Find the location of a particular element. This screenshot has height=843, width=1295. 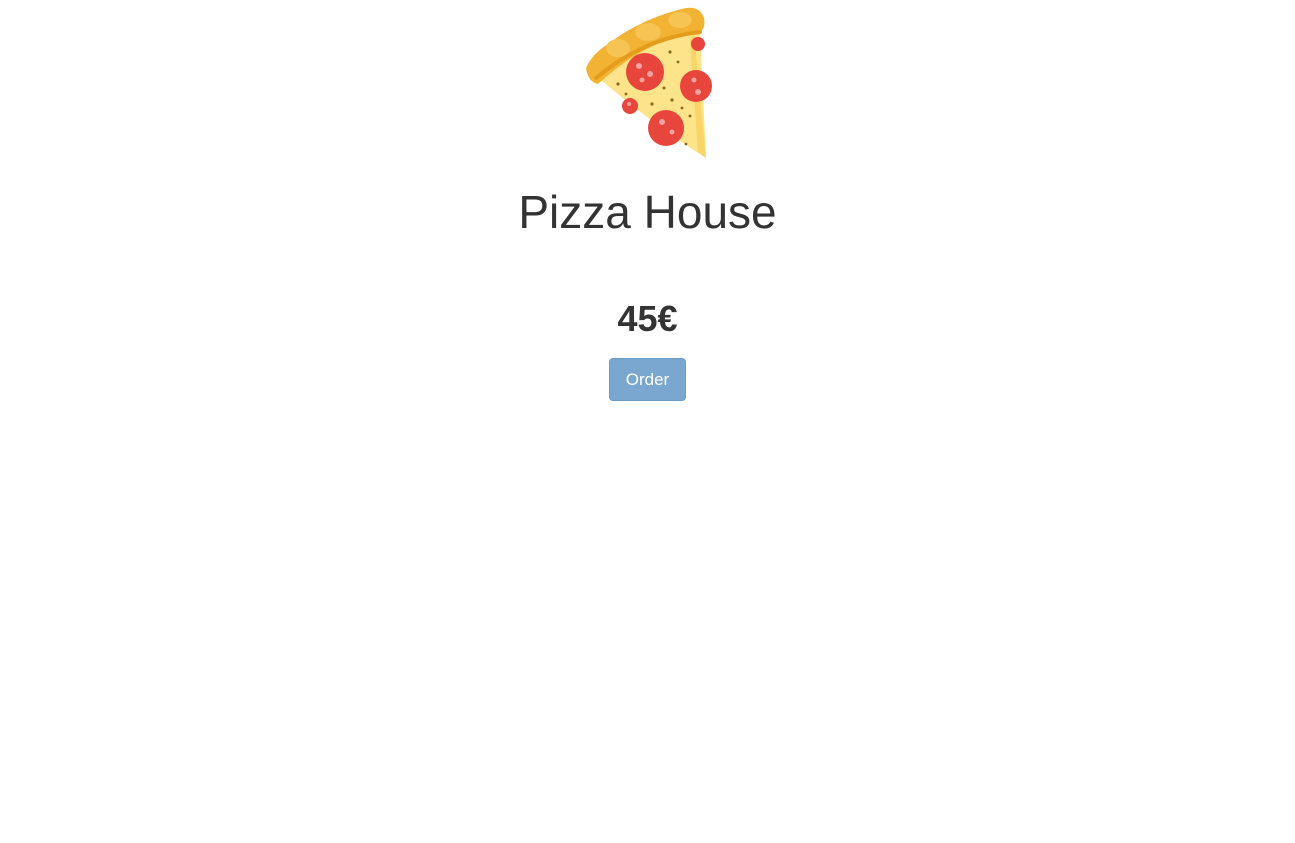

page-title: Pizza House is located at coordinates (647, 212).